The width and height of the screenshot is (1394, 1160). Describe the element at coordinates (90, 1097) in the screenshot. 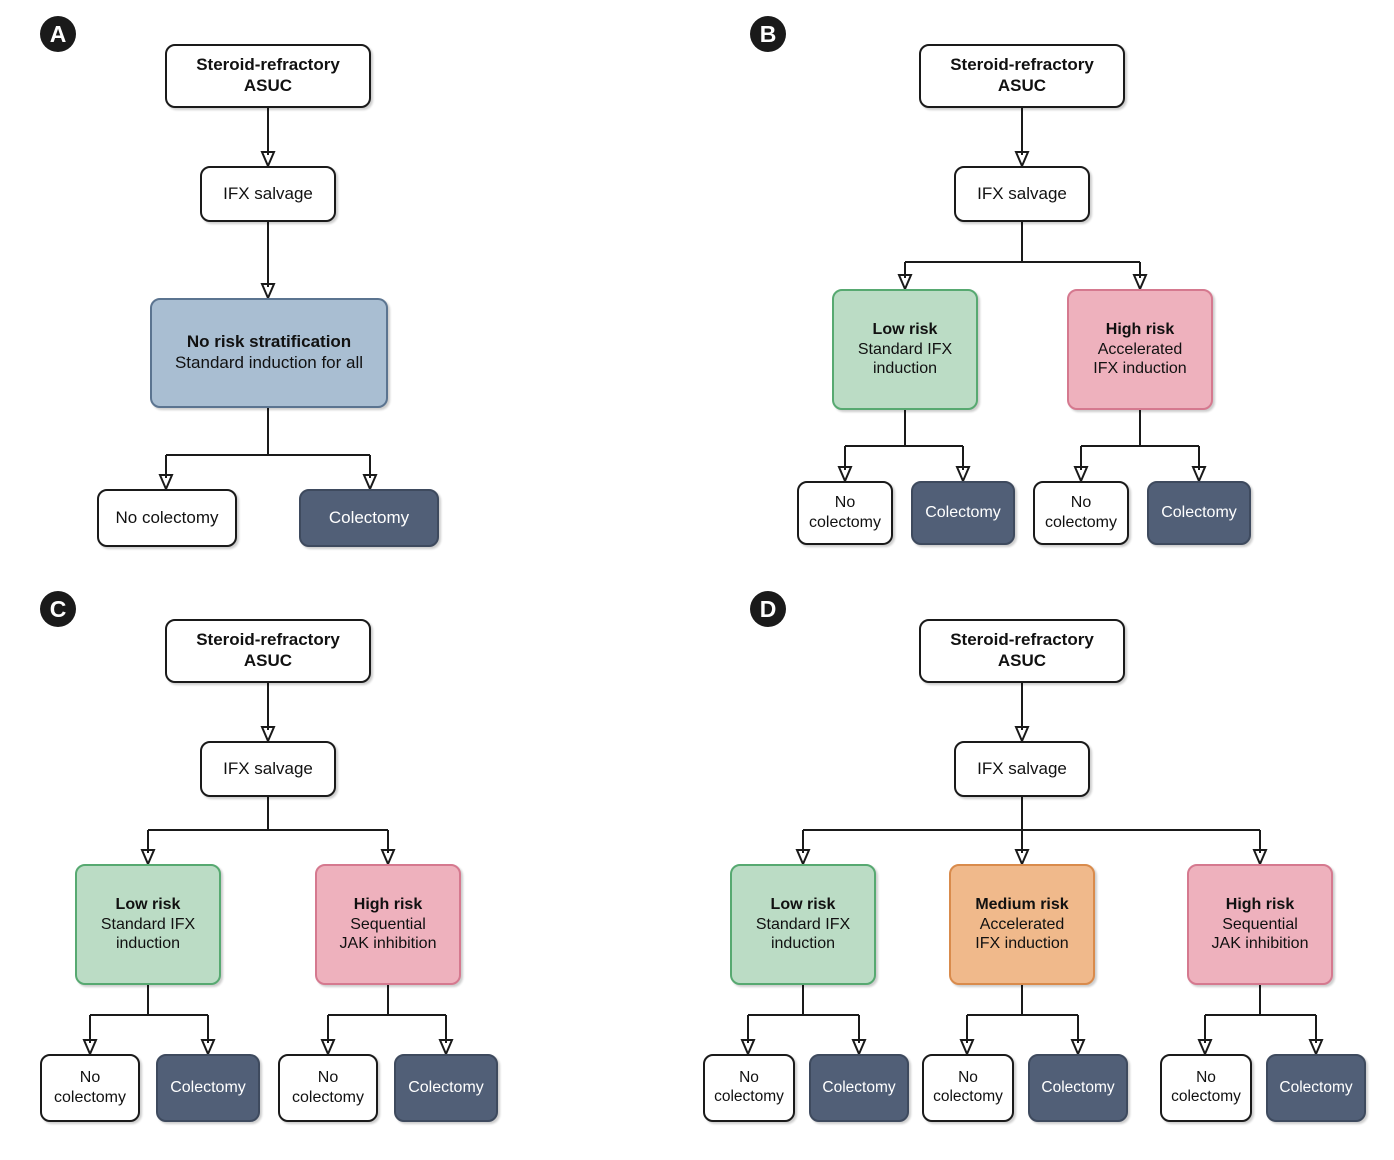

I see `node-outcome-c1-no-colectomy-line2: colectomy` at that location.